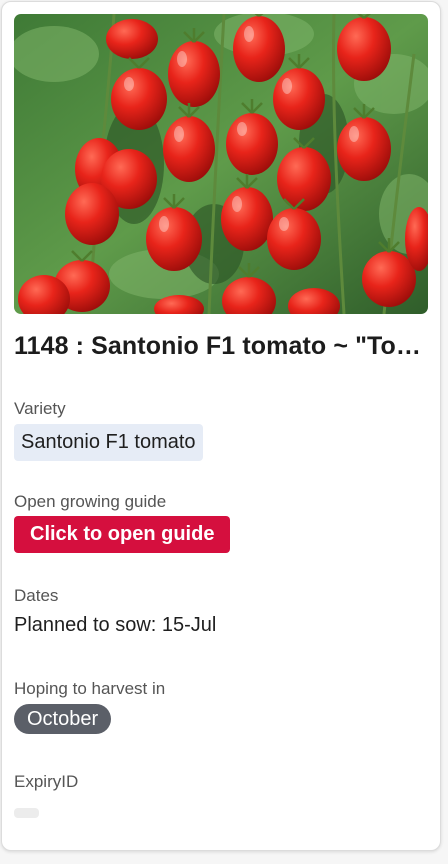  What do you see at coordinates (40, 408) in the screenshot?
I see `variety-label: Variety` at bounding box center [40, 408].